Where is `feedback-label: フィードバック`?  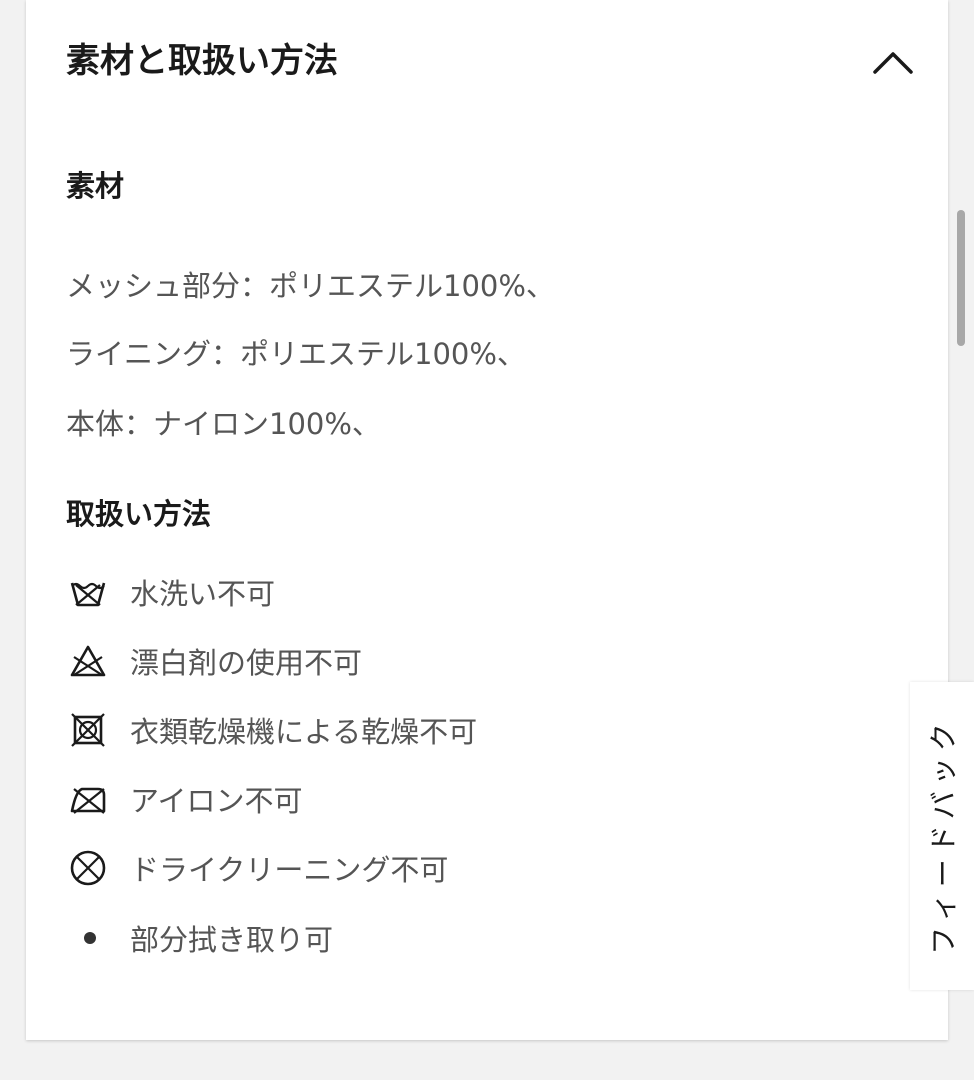 feedback-label: フィードバック is located at coordinates (943, 836).